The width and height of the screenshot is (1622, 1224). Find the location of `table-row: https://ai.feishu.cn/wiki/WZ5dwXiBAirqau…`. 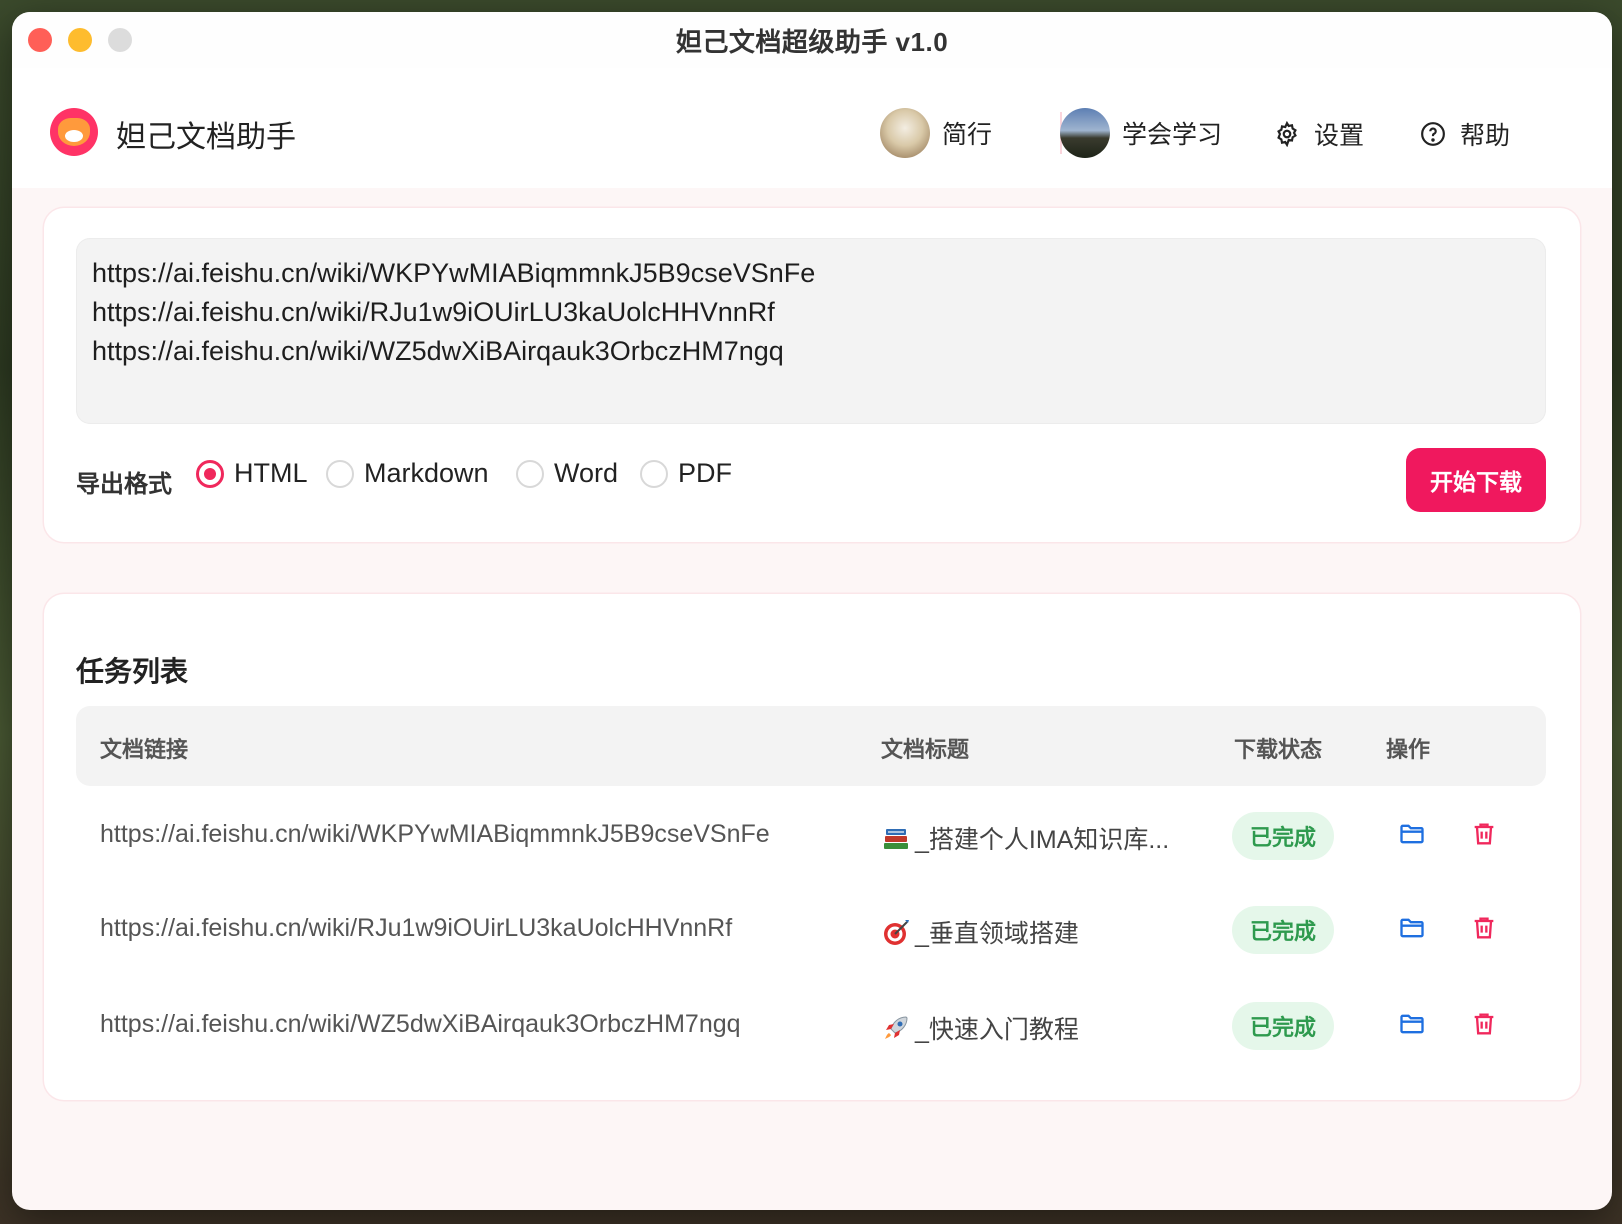

table-row: https://ai.feishu.cn/wiki/WZ5dwXiBAirqau… is located at coordinates (811, 1028).